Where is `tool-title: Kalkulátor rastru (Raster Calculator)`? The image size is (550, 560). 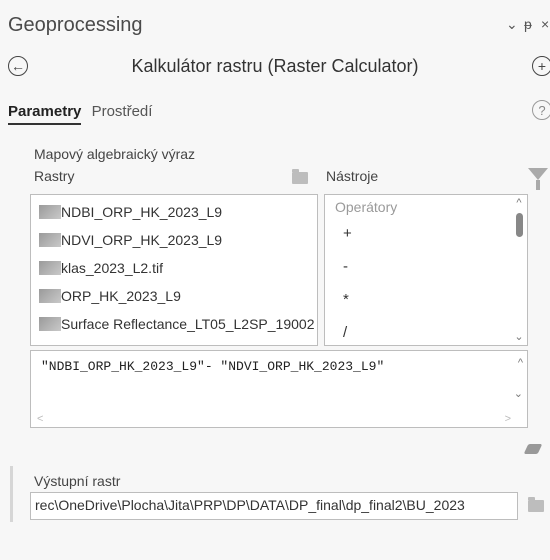
tool-title: Kalkulátor rastru (Raster Calculator) is located at coordinates (275, 66).